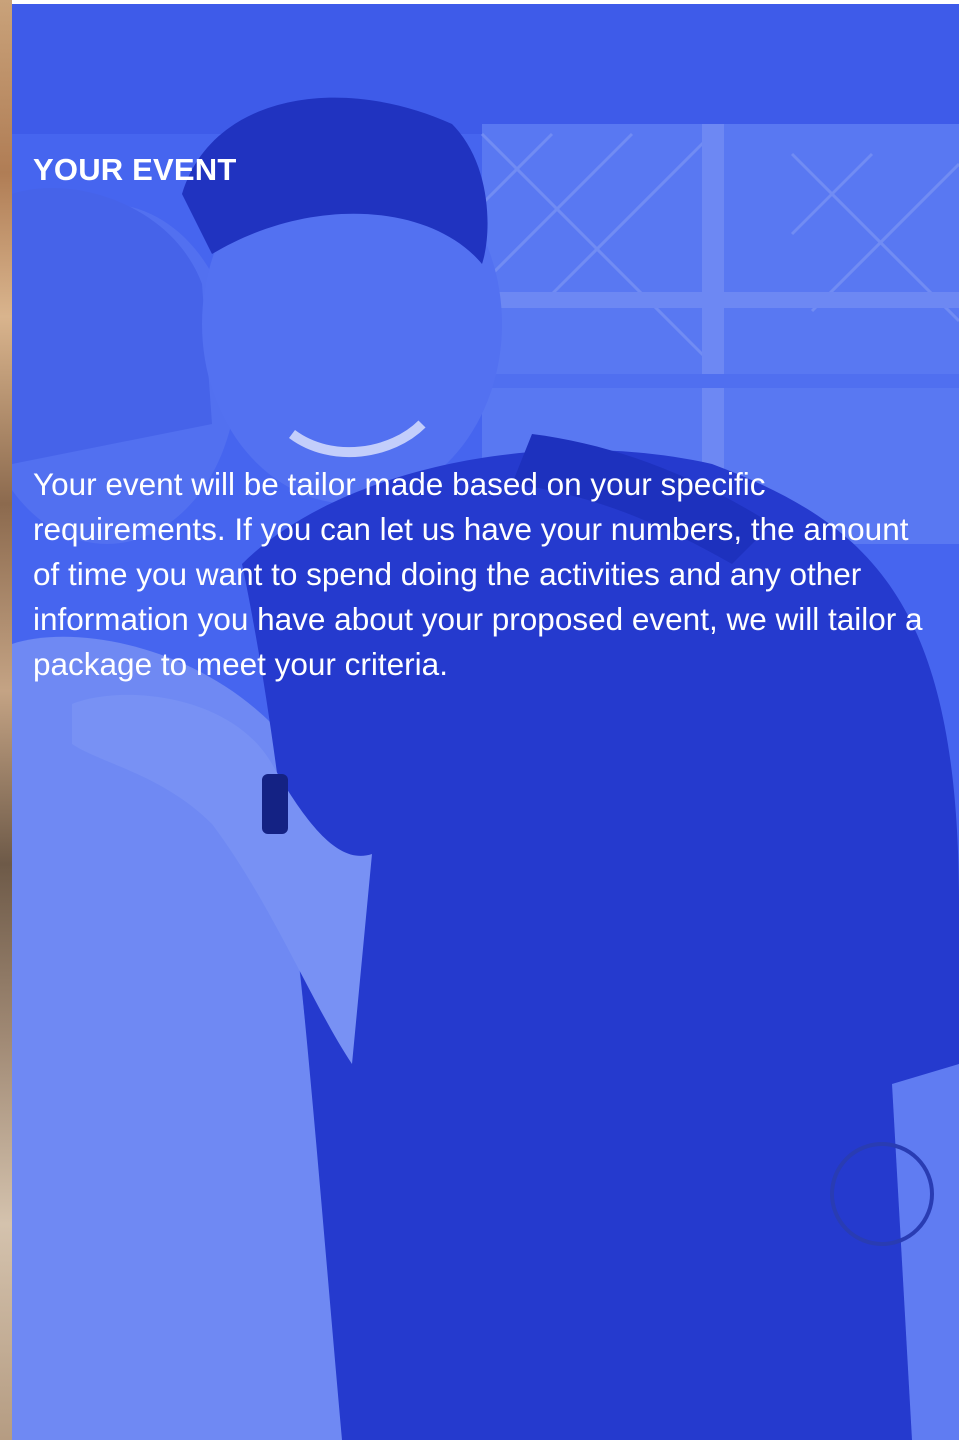 This screenshot has height=1440, width=968. What do you see at coordinates (6, 720) in the screenshot?
I see `photo-edge` at bounding box center [6, 720].